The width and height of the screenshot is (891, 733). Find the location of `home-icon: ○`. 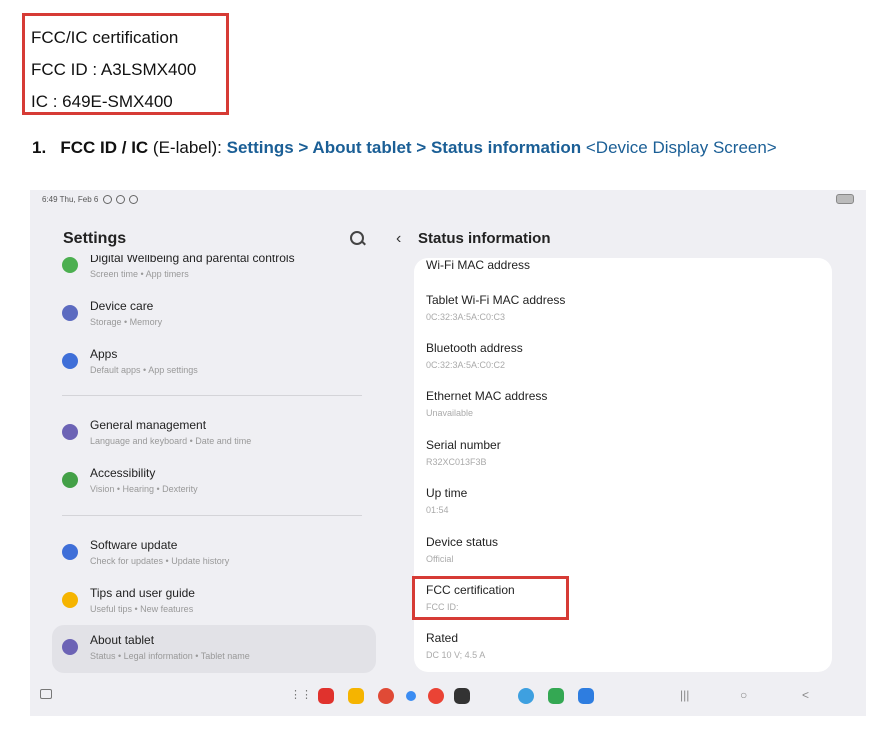

home-icon: ○ is located at coordinates (743, 695).